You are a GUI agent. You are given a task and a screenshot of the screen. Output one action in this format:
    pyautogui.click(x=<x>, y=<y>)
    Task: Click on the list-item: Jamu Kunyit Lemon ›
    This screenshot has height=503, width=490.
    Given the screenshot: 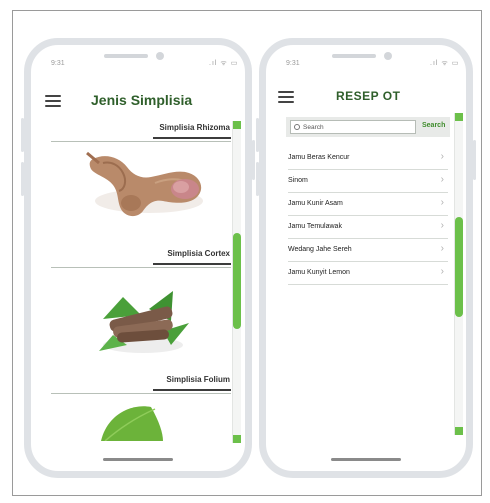 What is the action you would take?
    pyautogui.click(x=368, y=273)
    